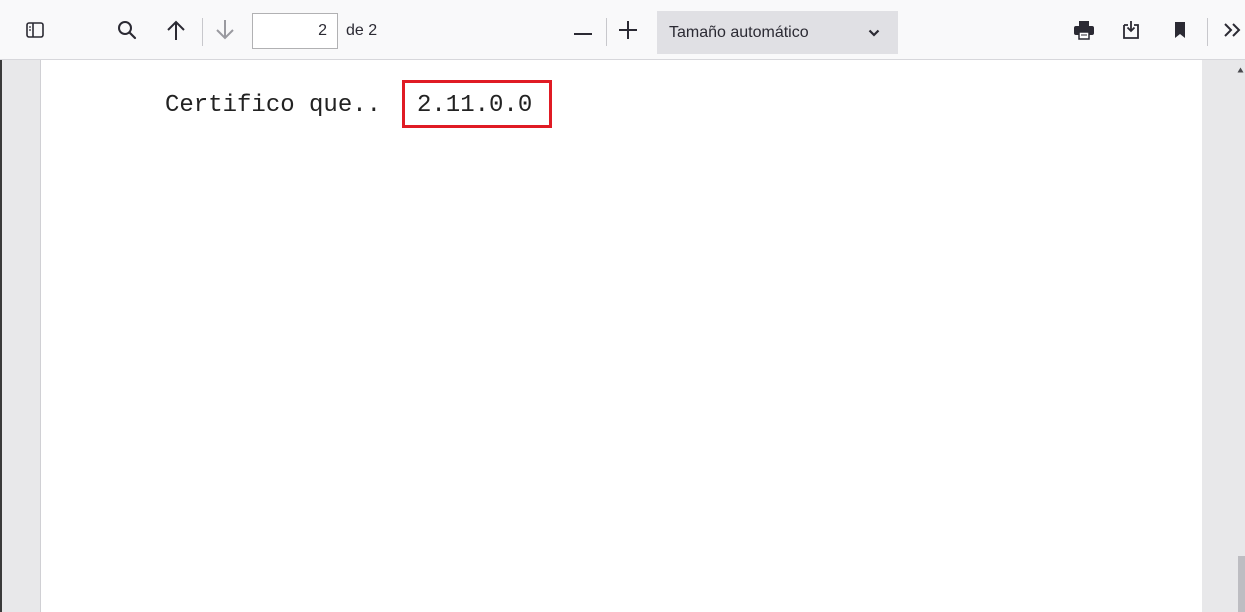 The height and width of the screenshot is (612, 1245). Describe the element at coordinates (1241, 584) in the screenshot. I see `scrollbar-thumb` at that location.